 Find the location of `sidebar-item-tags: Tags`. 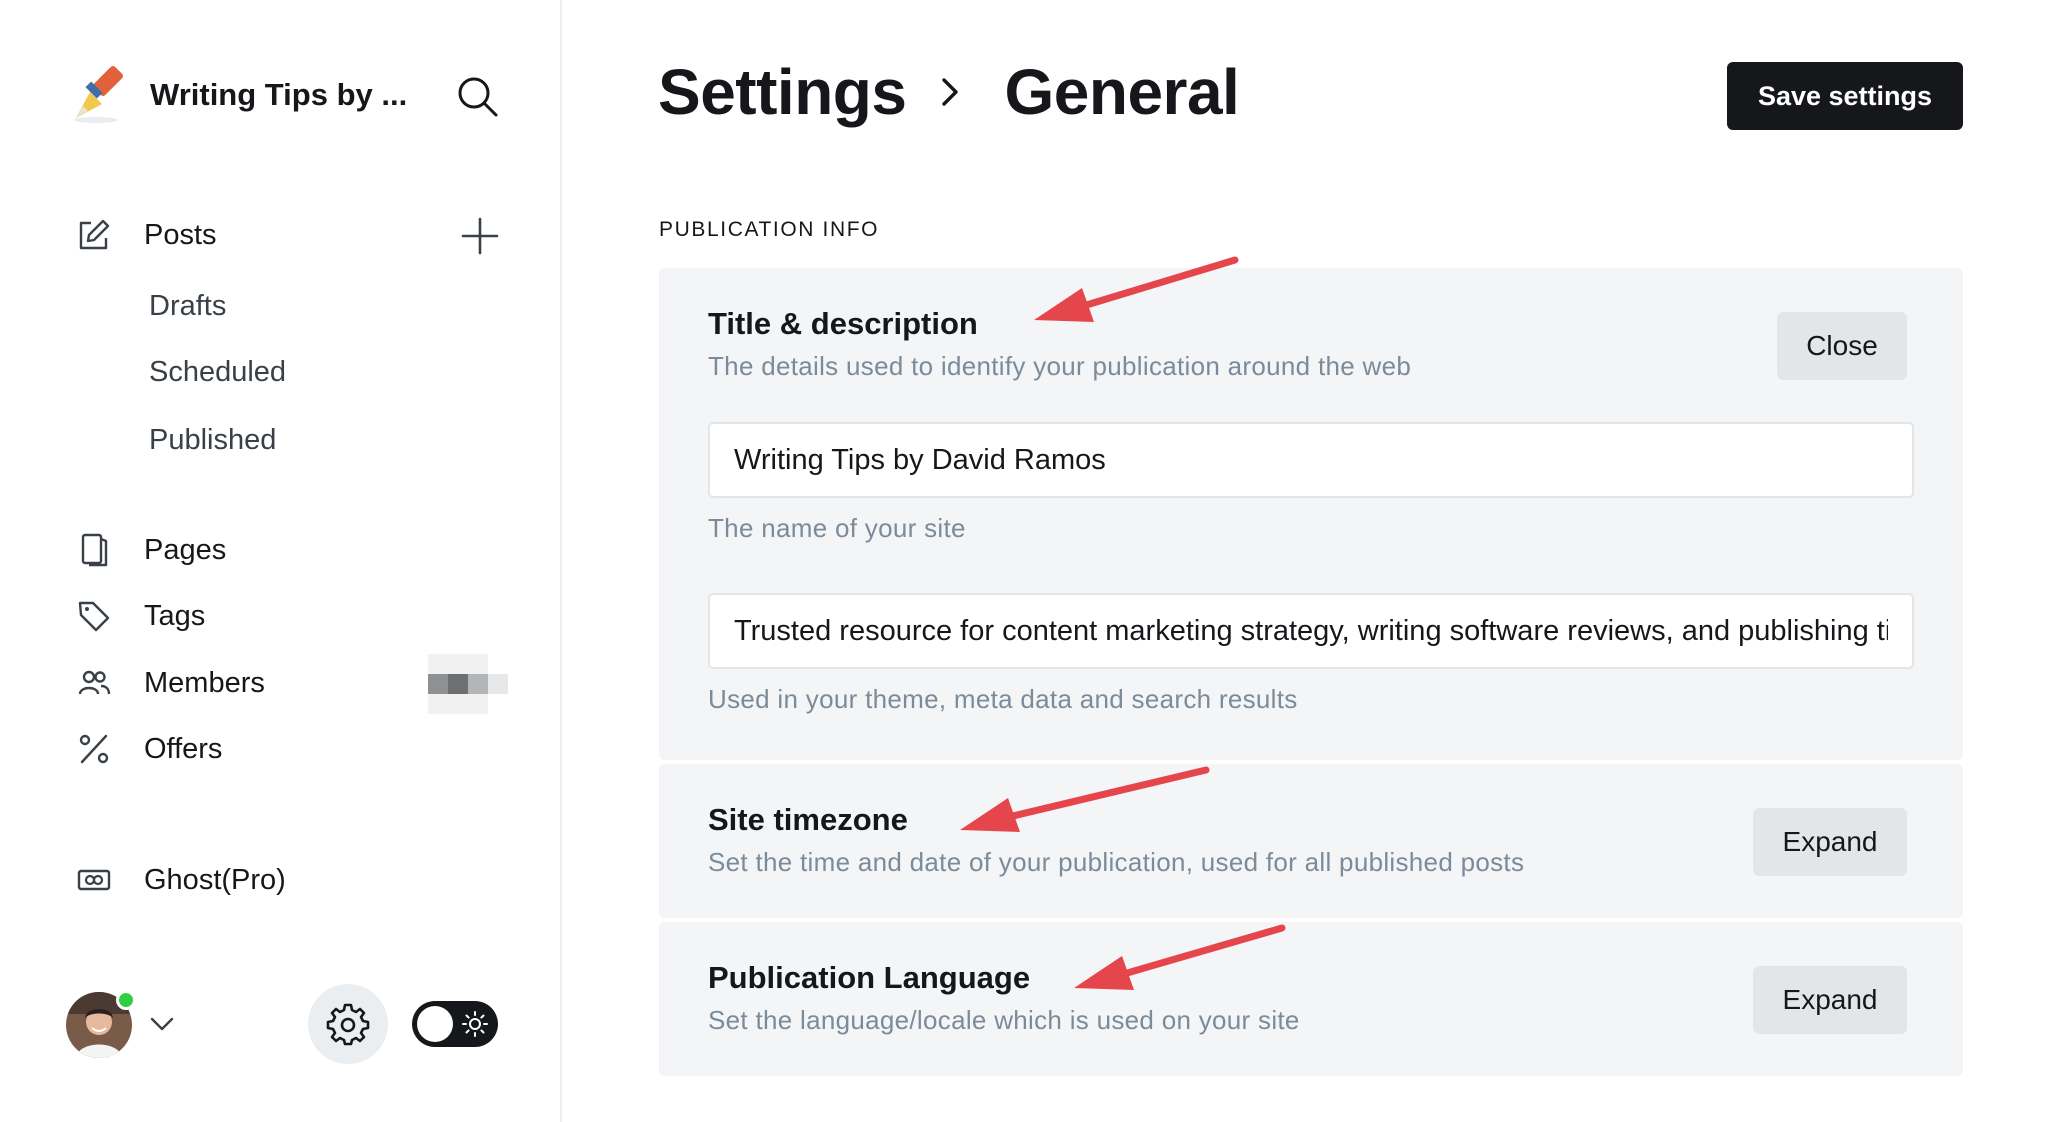

sidebar-item-tags: Tags is located at coordinates (140, 616).